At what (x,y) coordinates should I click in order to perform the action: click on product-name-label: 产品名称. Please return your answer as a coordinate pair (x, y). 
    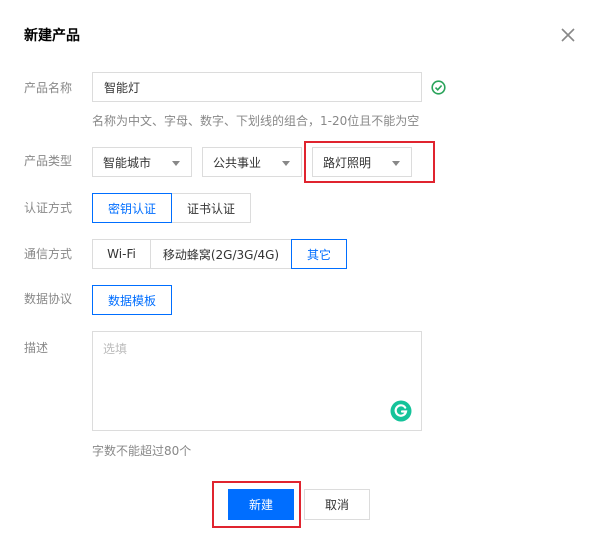
    Looking at the image, I should click on (48, 88).